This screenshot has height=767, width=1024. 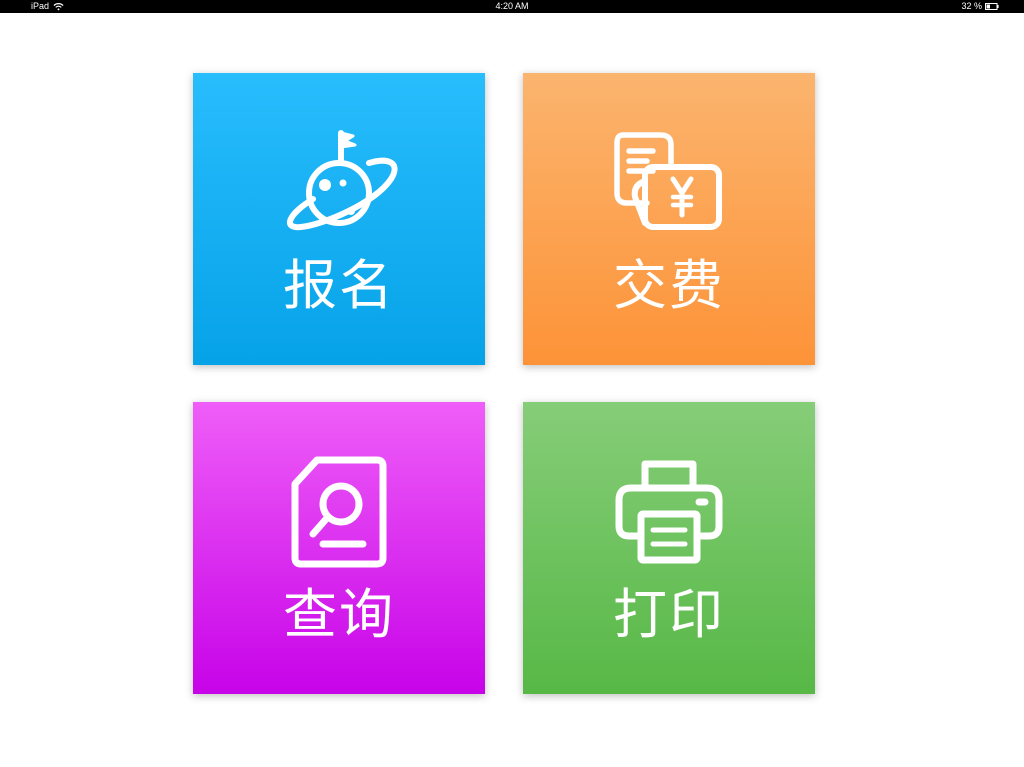 I want to click on battery-percent: 32 %, so click(x=971, y=6).